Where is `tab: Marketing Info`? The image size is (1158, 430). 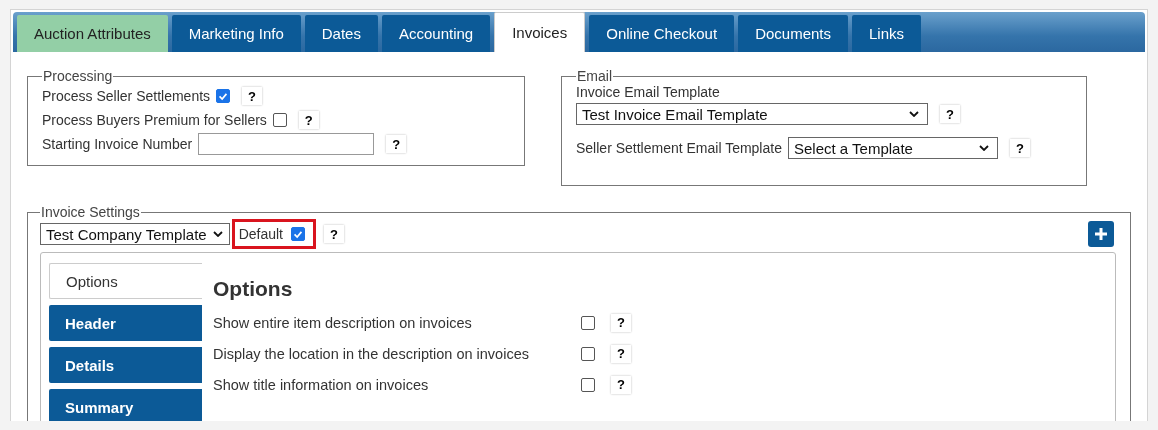
tab: Marketing Info is located at coordinates (236, 33).